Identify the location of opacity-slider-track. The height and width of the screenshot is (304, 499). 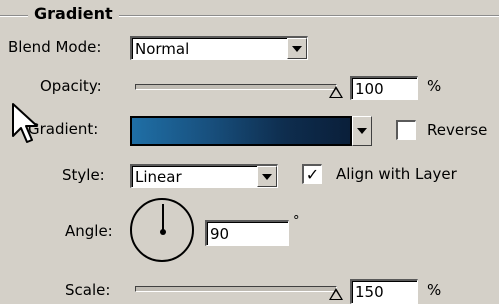
(236, 87).